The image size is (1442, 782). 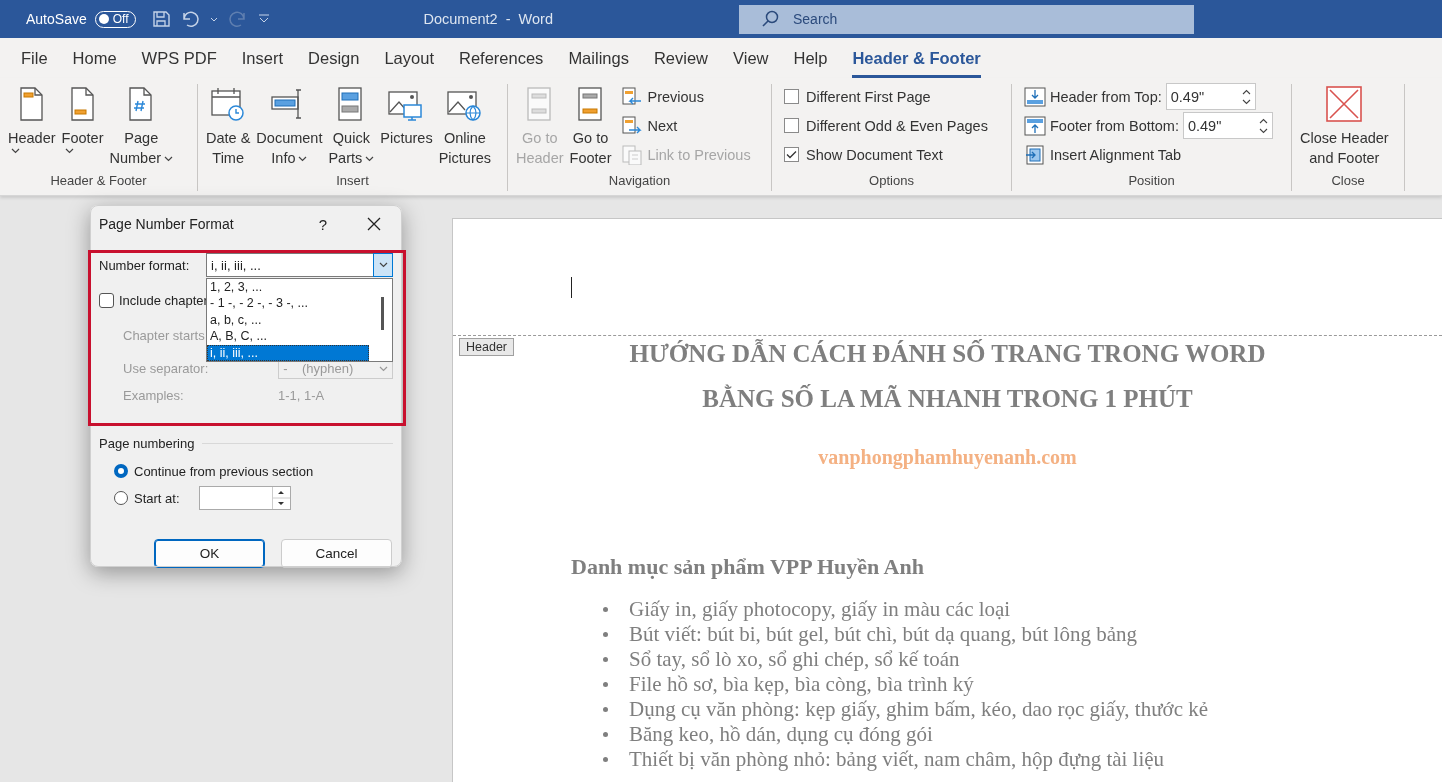 What do you see at coordinates (1035, 154) in the screenshot?
I see `alignment-tab-icon` at bounding box center [1035, 154].